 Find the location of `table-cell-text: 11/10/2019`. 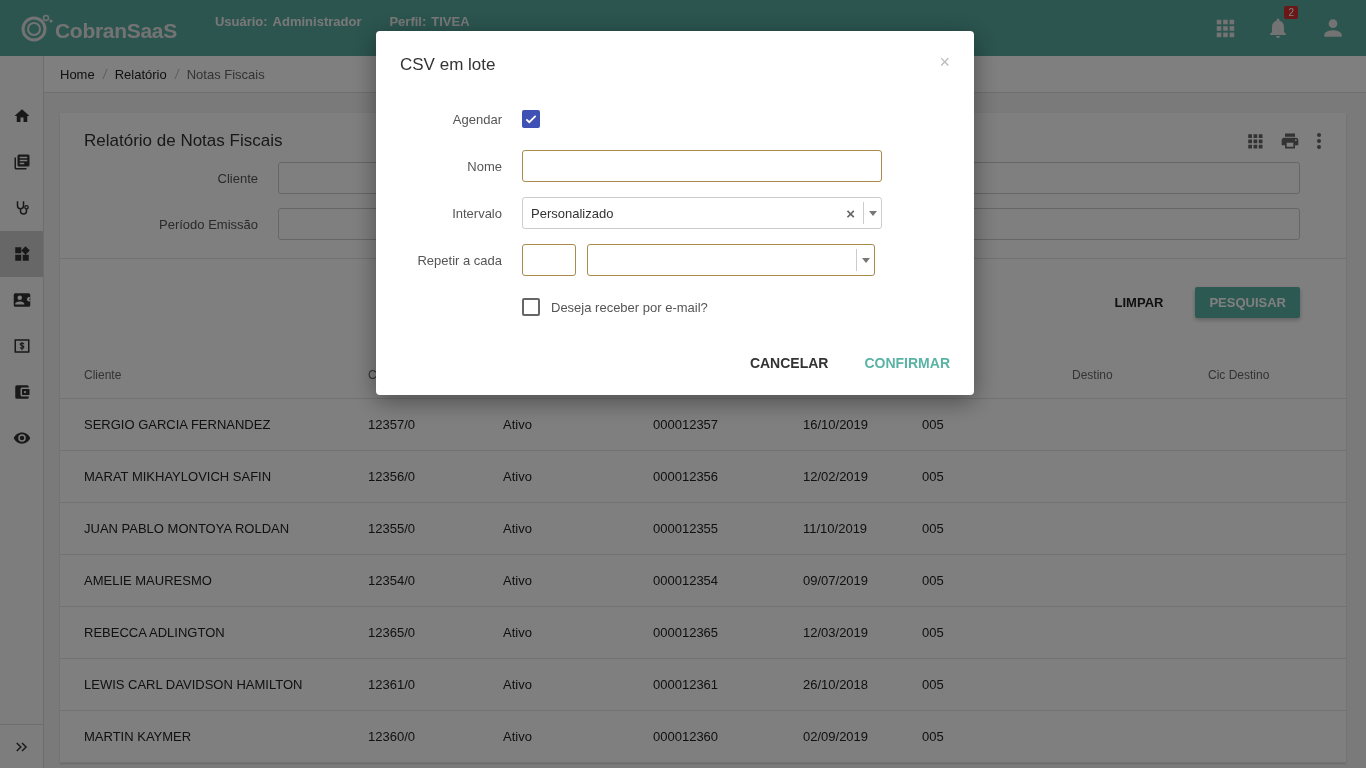

table-cell-text: 11/10/2019 is located at coordinates (836, 528).